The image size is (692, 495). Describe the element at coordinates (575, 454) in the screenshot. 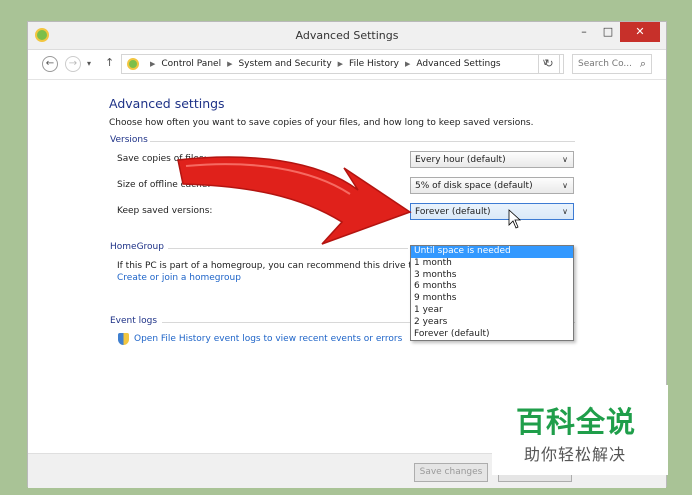

I see `watermark-subtitle: 助你轻松解决` at that location.